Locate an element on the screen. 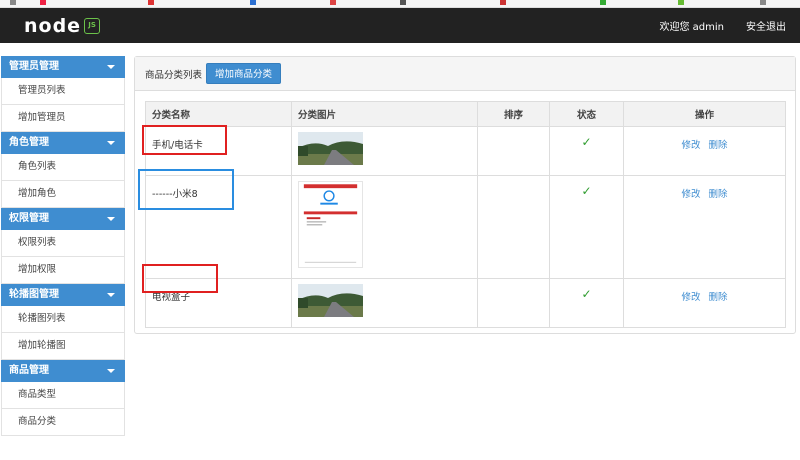  category-name: 手机/电话卡 is located at coordinates (218, 151).